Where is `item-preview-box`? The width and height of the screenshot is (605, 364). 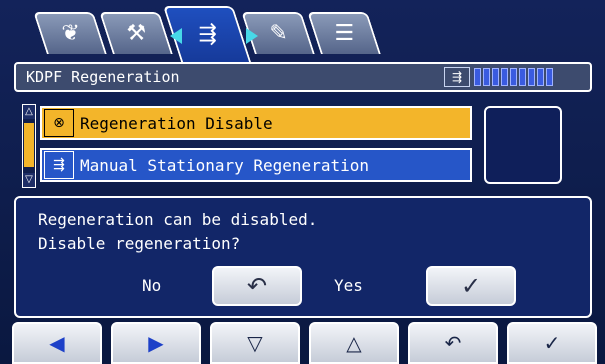
item-preview-box is located at coordinates (523, 145).